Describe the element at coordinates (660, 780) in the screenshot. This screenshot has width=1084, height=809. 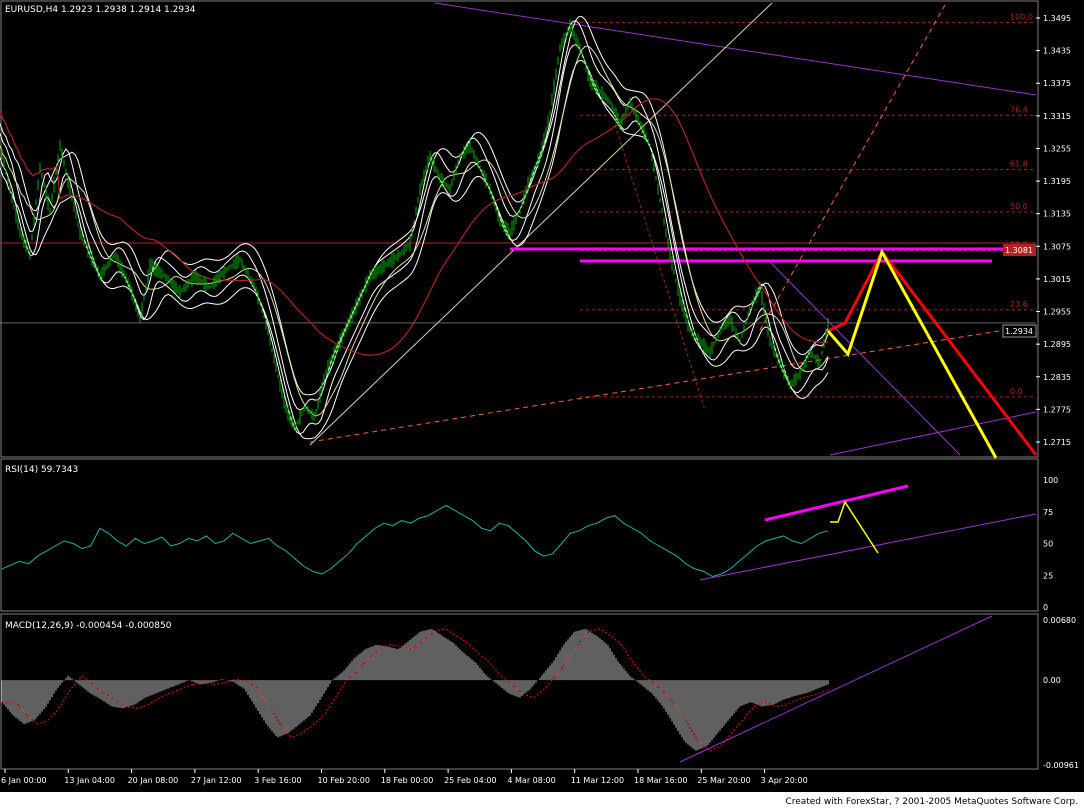
I see `time-tick-label: 18 Mar 16:00` at that location.